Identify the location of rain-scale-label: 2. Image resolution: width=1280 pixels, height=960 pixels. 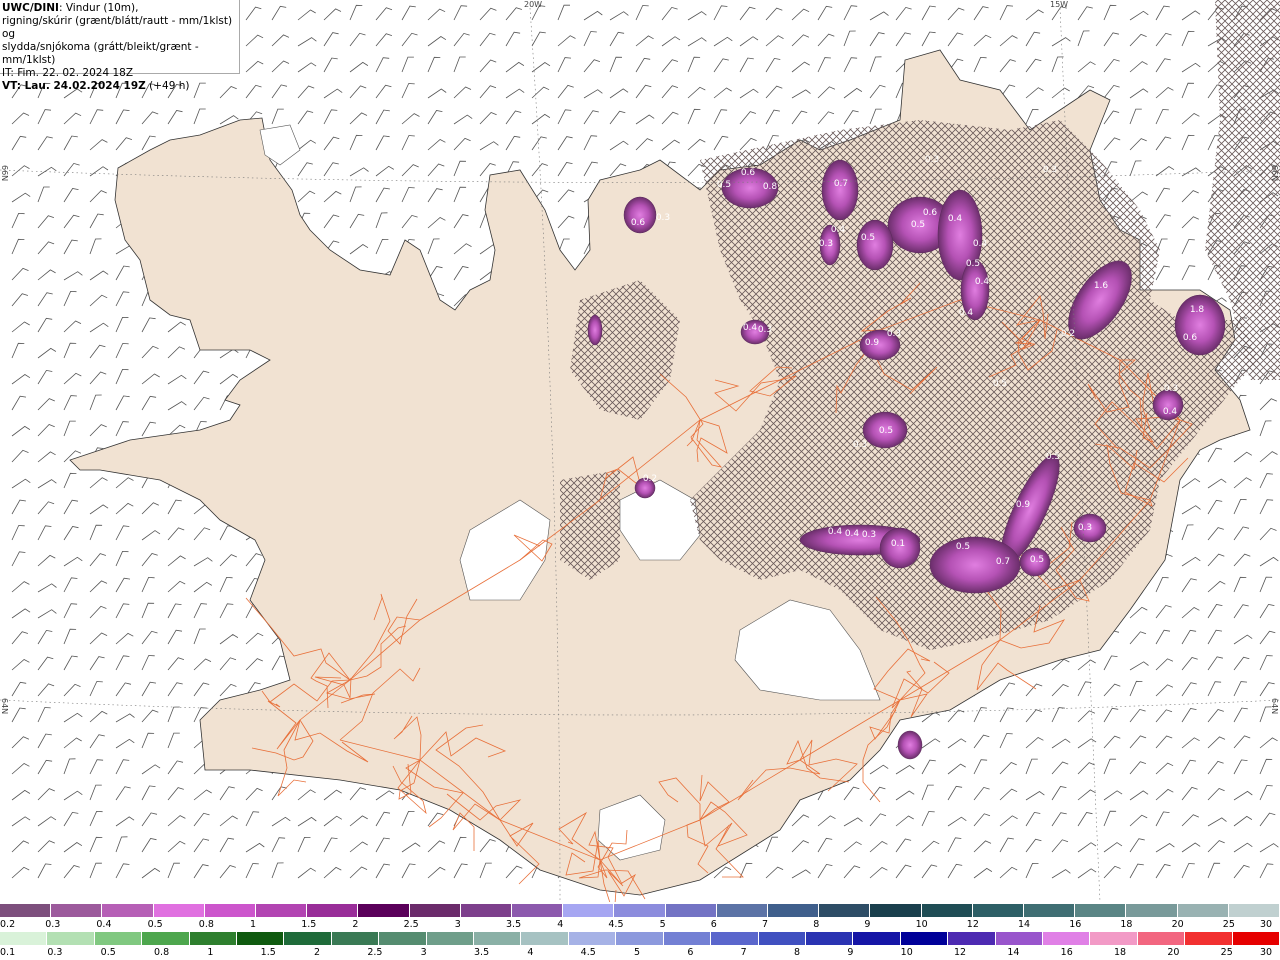
(317, 952).